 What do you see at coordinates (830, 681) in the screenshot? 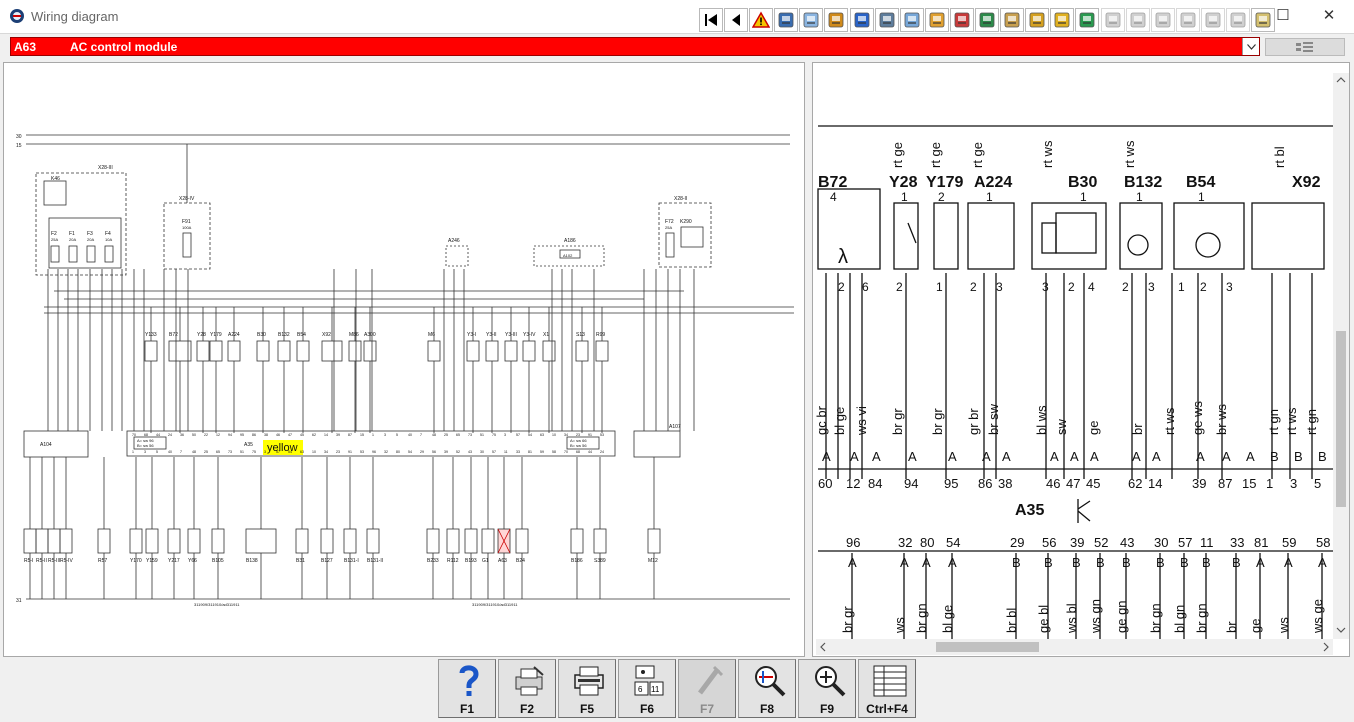
I see `zoom-icon` at bounding box center [830, 681].